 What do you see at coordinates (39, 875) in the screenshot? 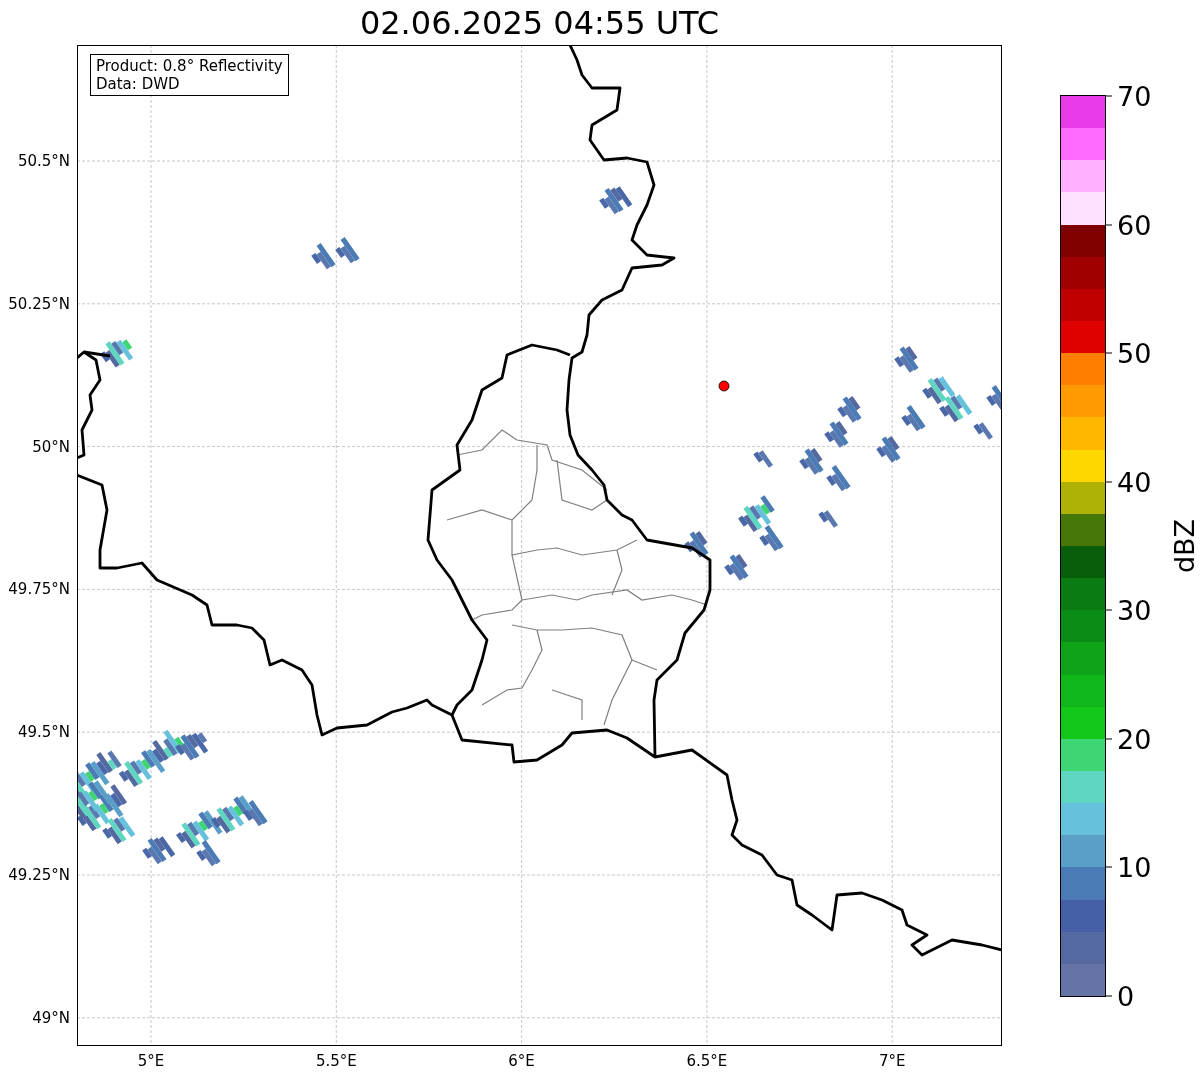
I see `latitude-tick-label: 49.25°N` at bounding box center [39, 875].